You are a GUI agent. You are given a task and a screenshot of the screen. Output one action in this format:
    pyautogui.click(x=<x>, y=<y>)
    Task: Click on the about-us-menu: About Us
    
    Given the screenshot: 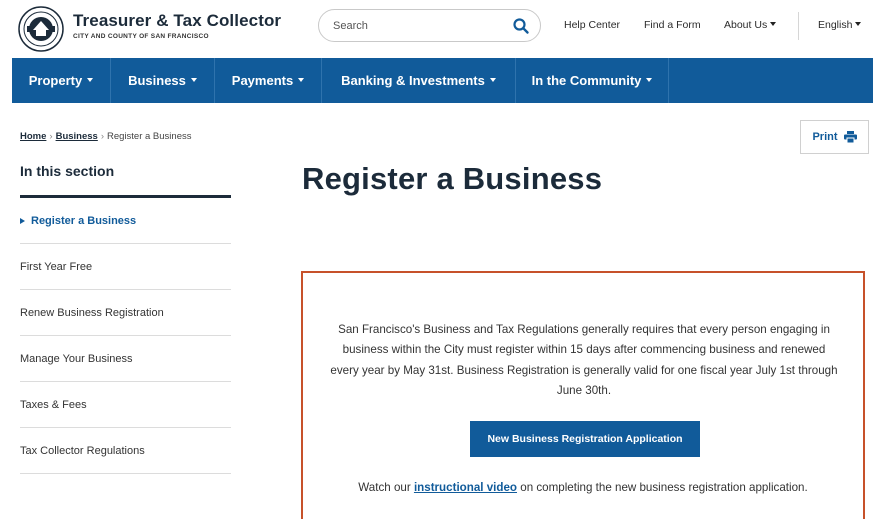 What is the action you would take?
    pyautogui.click(x=750, y=25)
    